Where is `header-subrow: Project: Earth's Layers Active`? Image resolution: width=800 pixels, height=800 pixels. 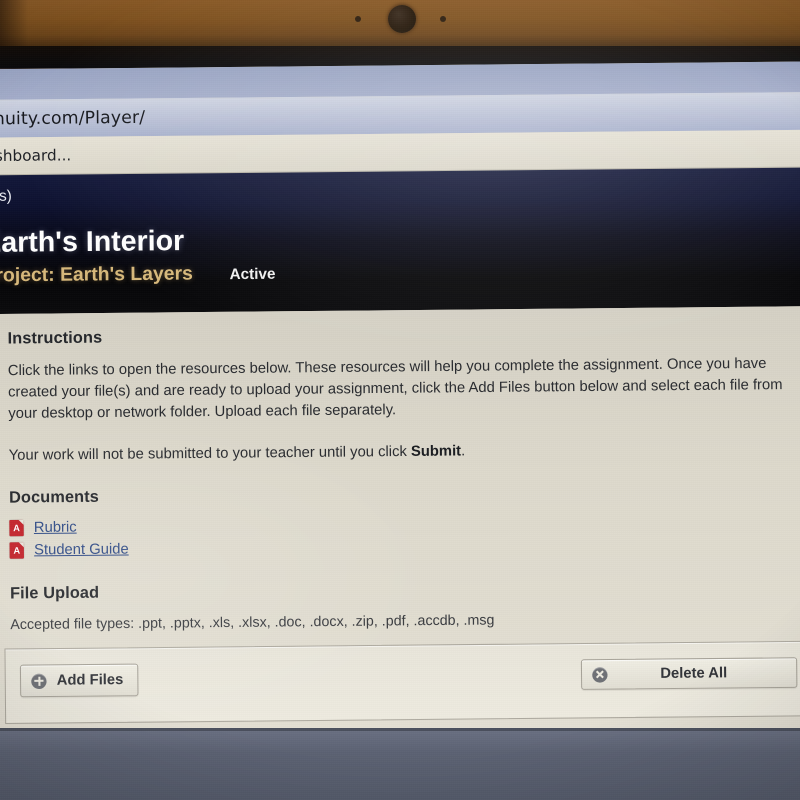 header-subrow: Project: Earth's Layers Active is located at coordinates (138, 274).